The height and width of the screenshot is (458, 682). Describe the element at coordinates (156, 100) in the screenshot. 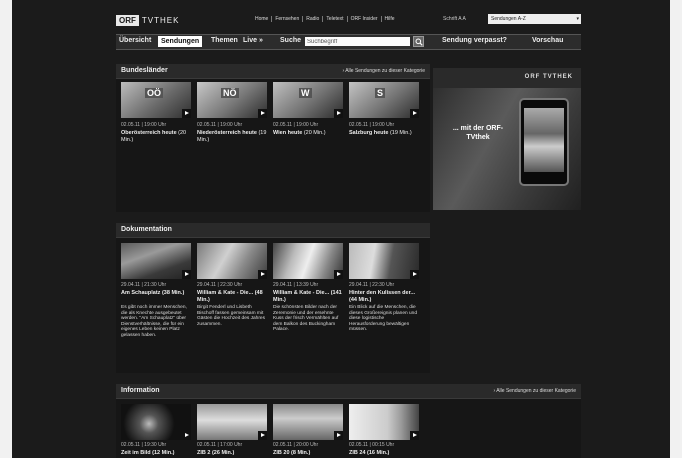

I see `video-thumbnail: OÖ` at that location.